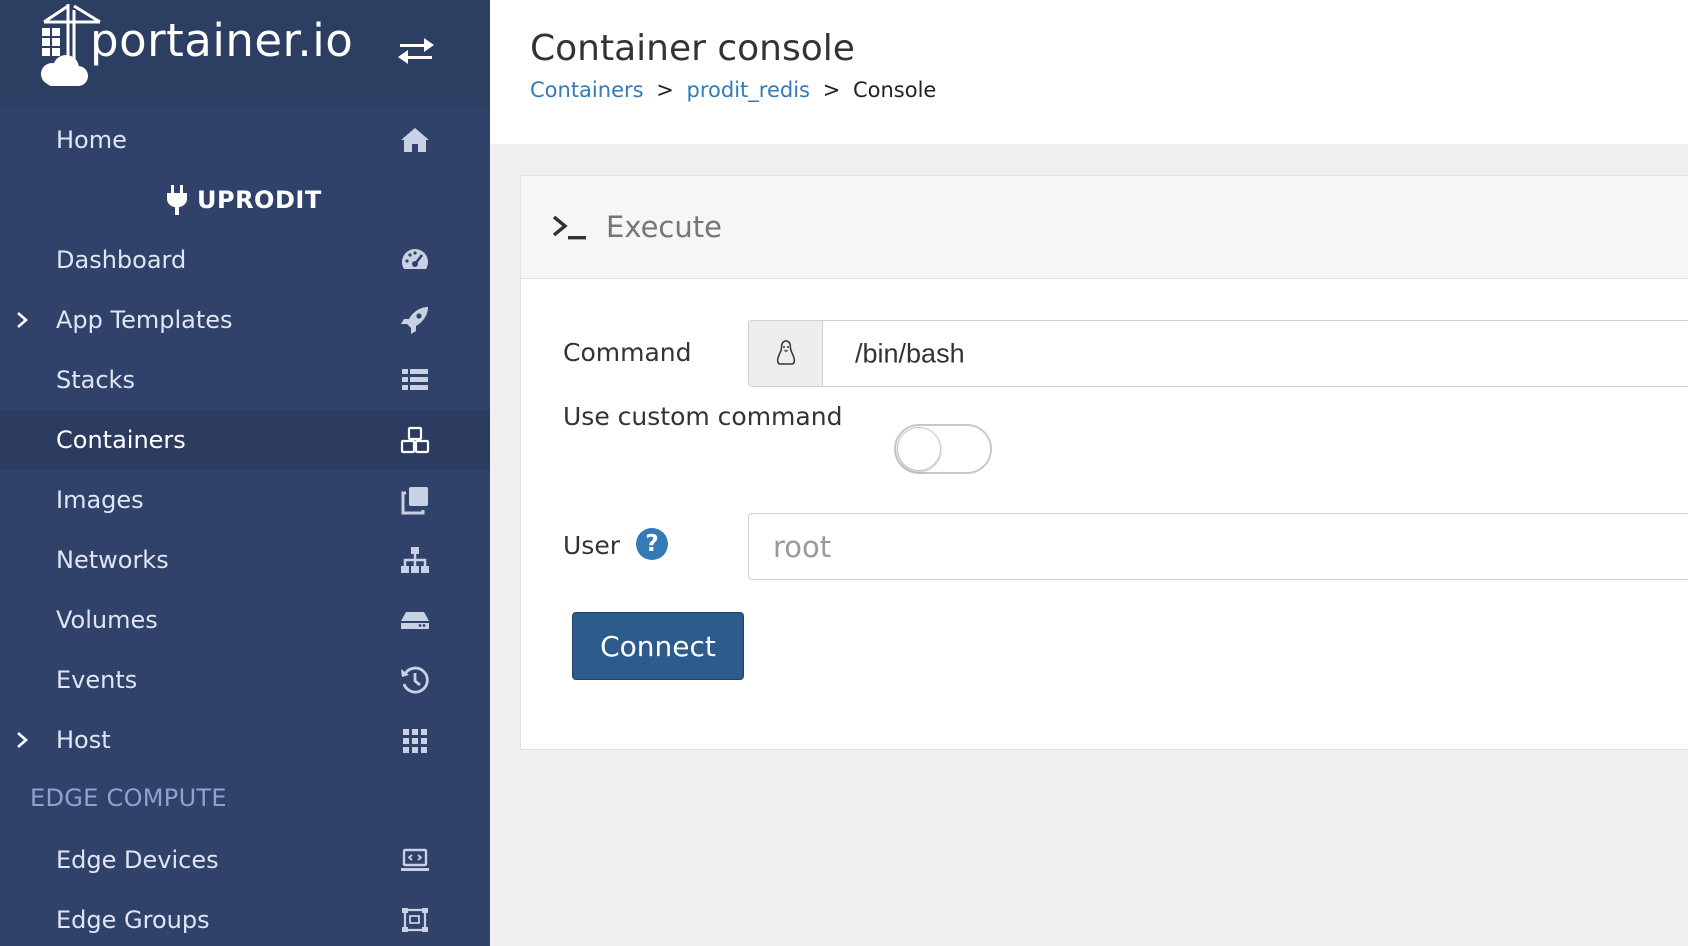 Image resolution: width=1688 pixels, height=946 pixels. I want to click on clone-icon, so click(414, 501).